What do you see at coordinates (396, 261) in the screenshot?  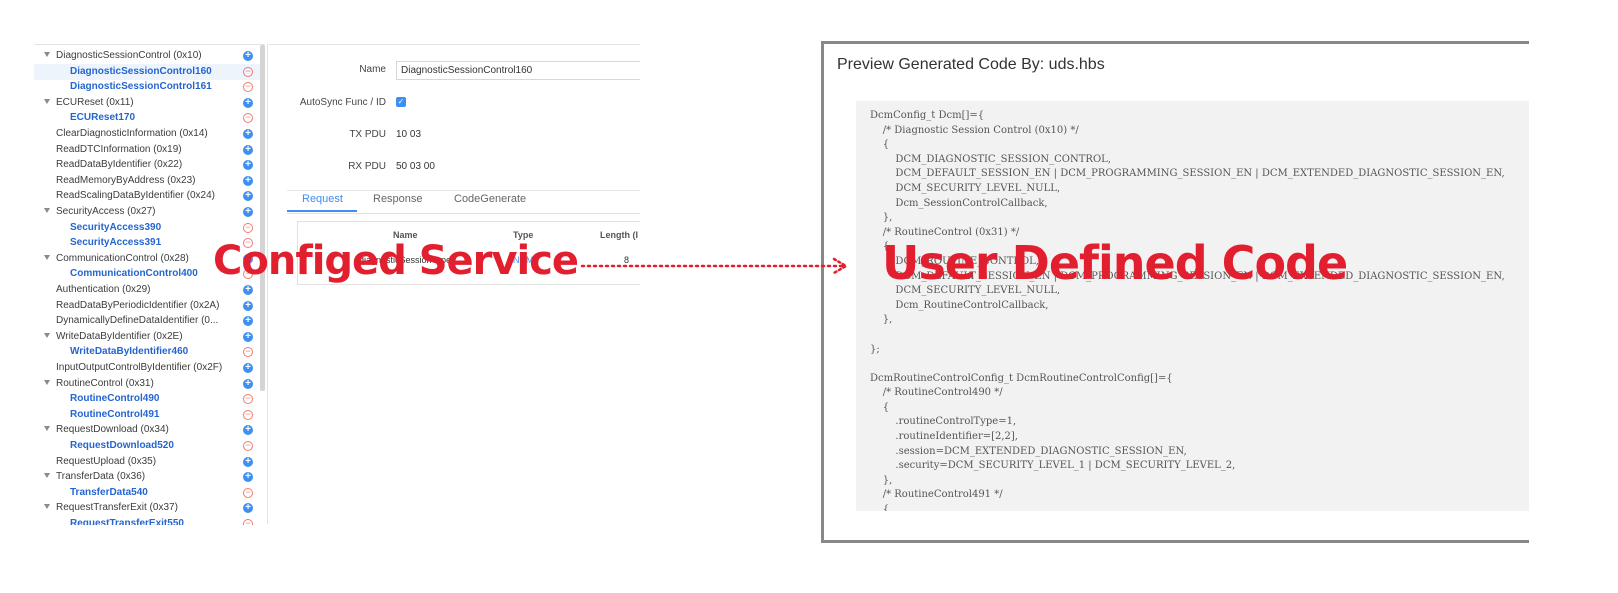 I see `annotation-configed-service: Configed Service` at bounding box center [396, 261].